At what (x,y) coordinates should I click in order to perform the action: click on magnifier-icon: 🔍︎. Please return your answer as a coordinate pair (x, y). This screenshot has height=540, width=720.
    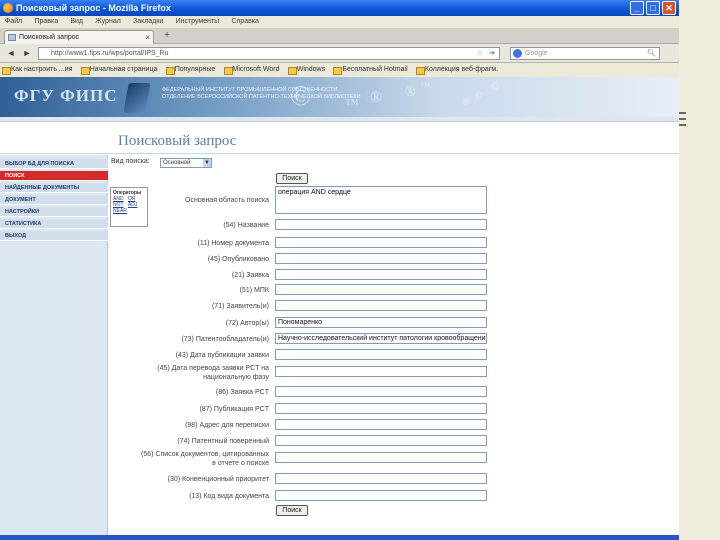
    Looking at the image, I should click on (651, 53).